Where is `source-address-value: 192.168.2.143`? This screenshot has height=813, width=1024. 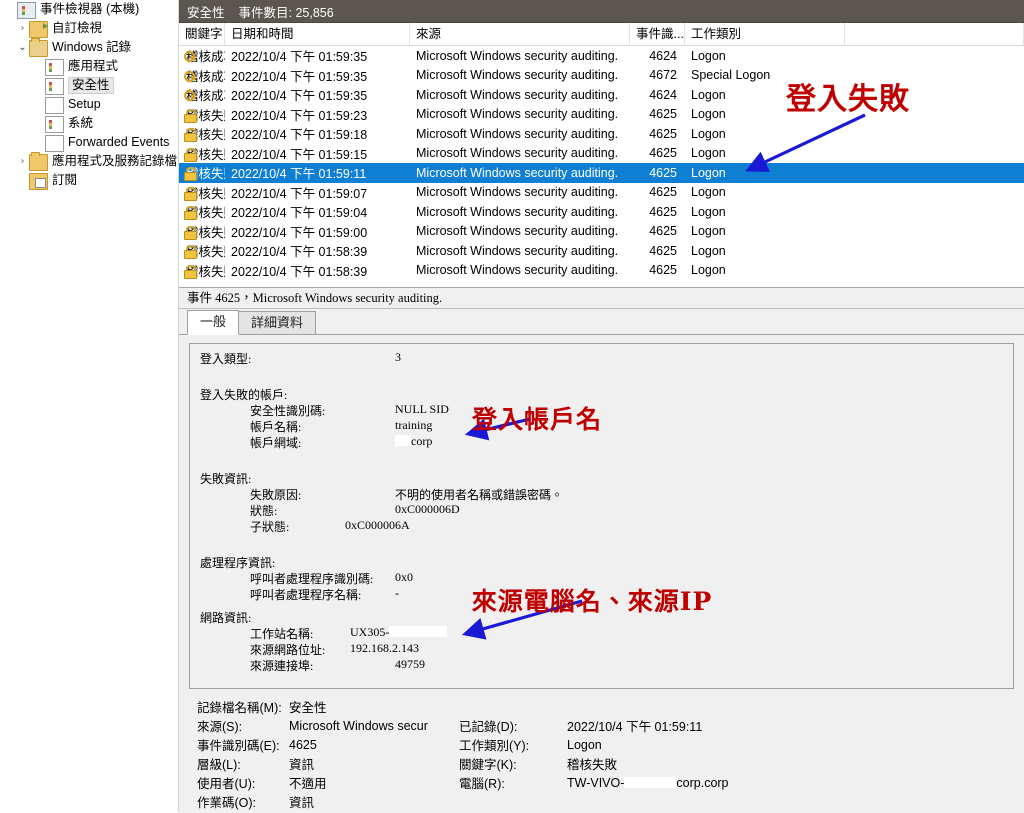
source-address-value: 192.168.2.143 is located at coordinates (384, 648).